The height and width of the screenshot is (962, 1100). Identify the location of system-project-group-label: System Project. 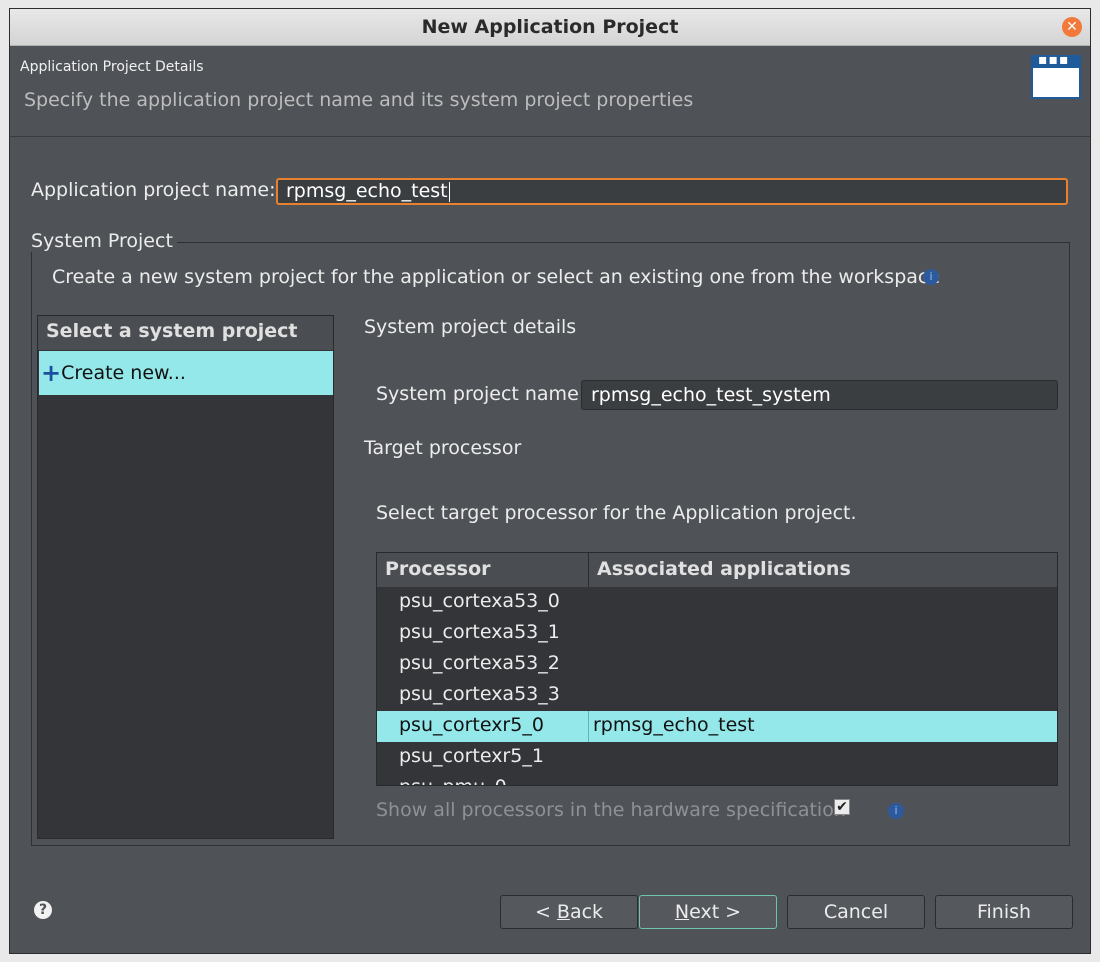
(104, 241).